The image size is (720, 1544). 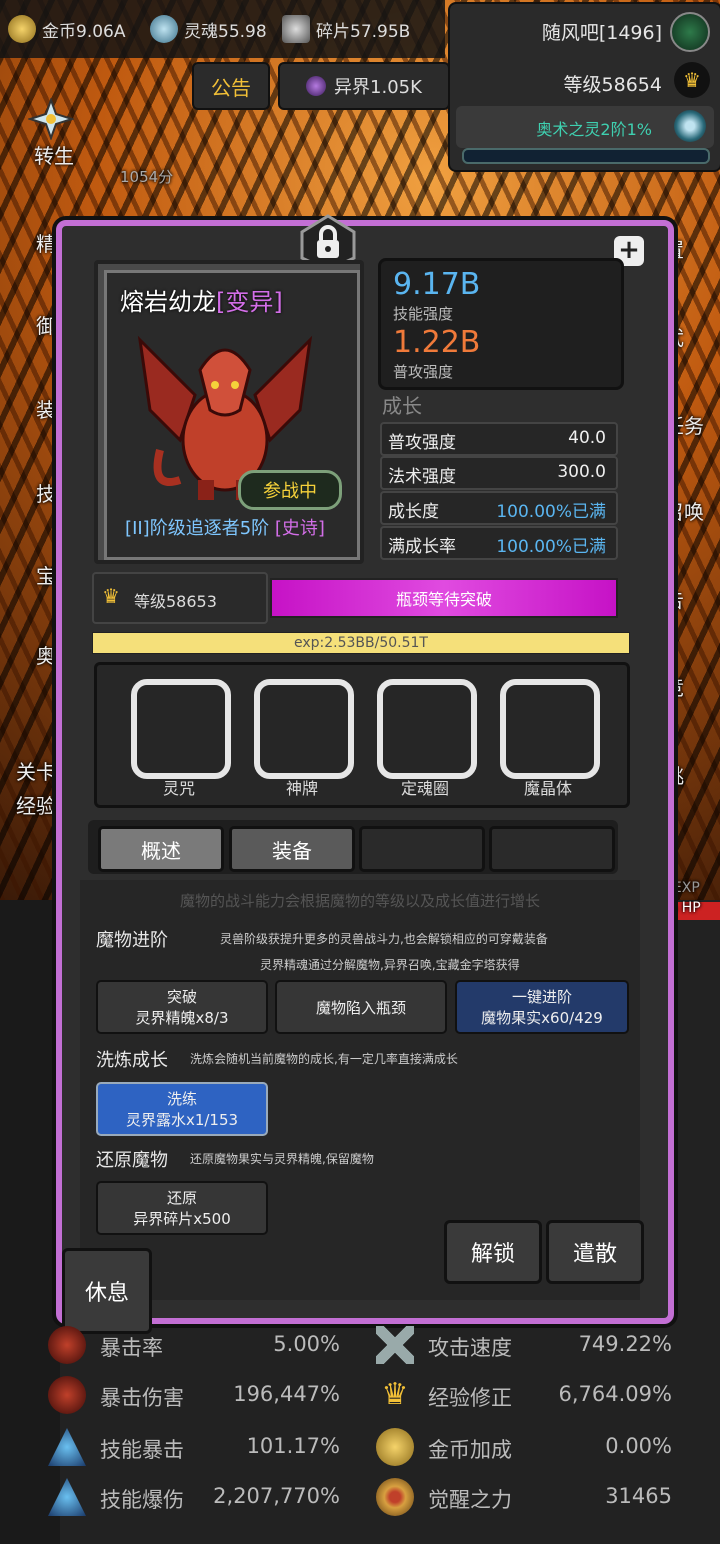 What do you see at coordinates (499, 543) in the screenshot?
I see `growth-max-rate: 满成长率 100.00%已满` at bounding box center [499, 543].